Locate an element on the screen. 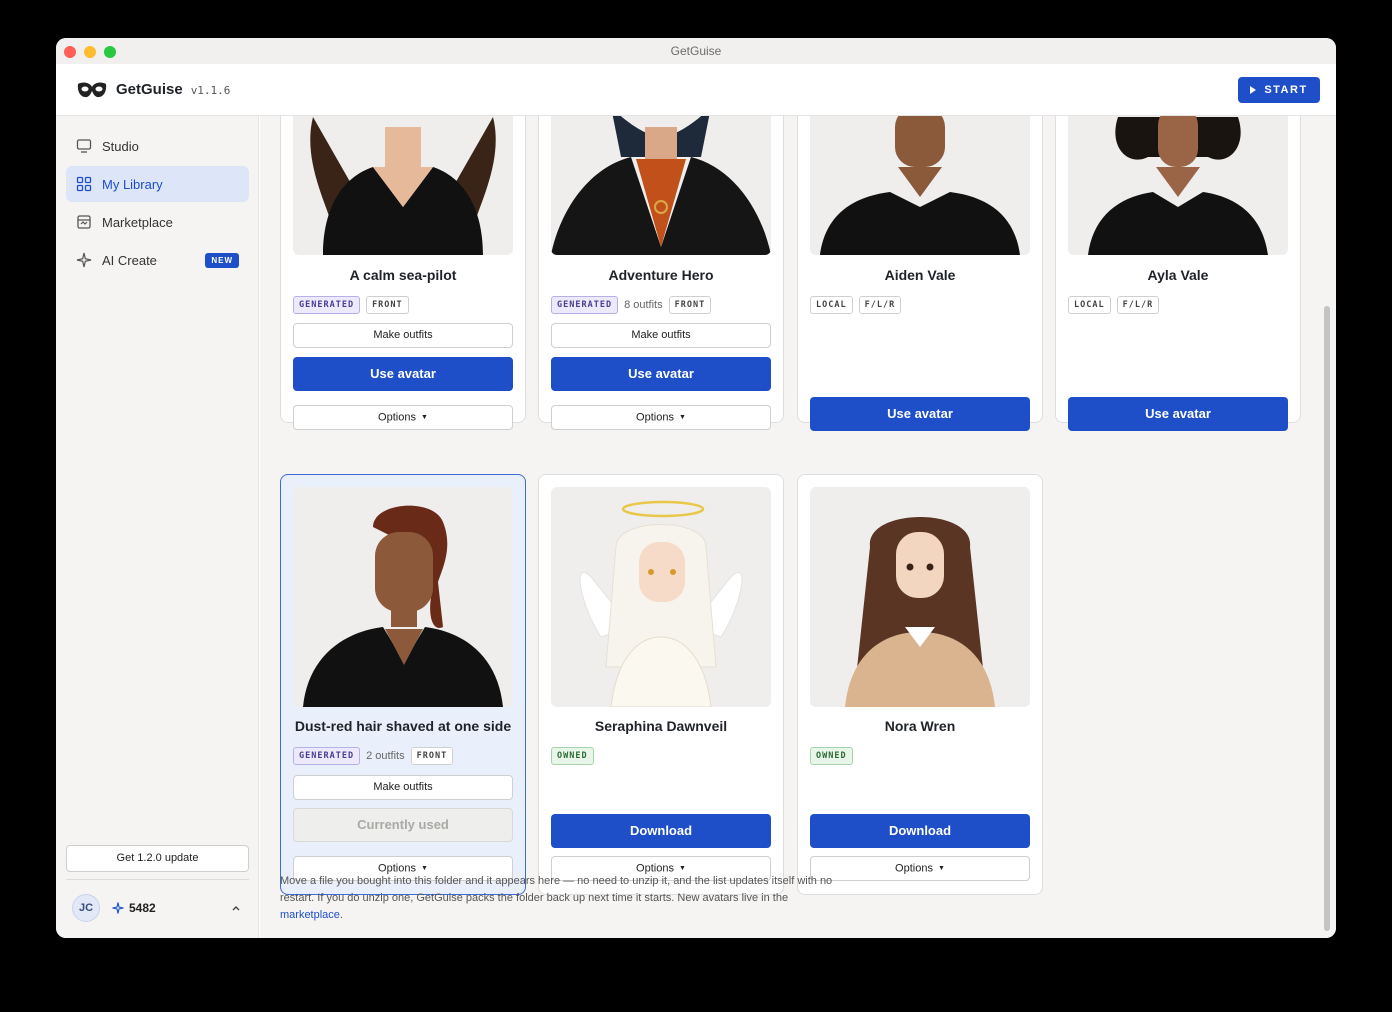 The width and height of the screenshot is (1392, 1012). update-button: Get 1.2.0 update is located at coordinates (157, 858).